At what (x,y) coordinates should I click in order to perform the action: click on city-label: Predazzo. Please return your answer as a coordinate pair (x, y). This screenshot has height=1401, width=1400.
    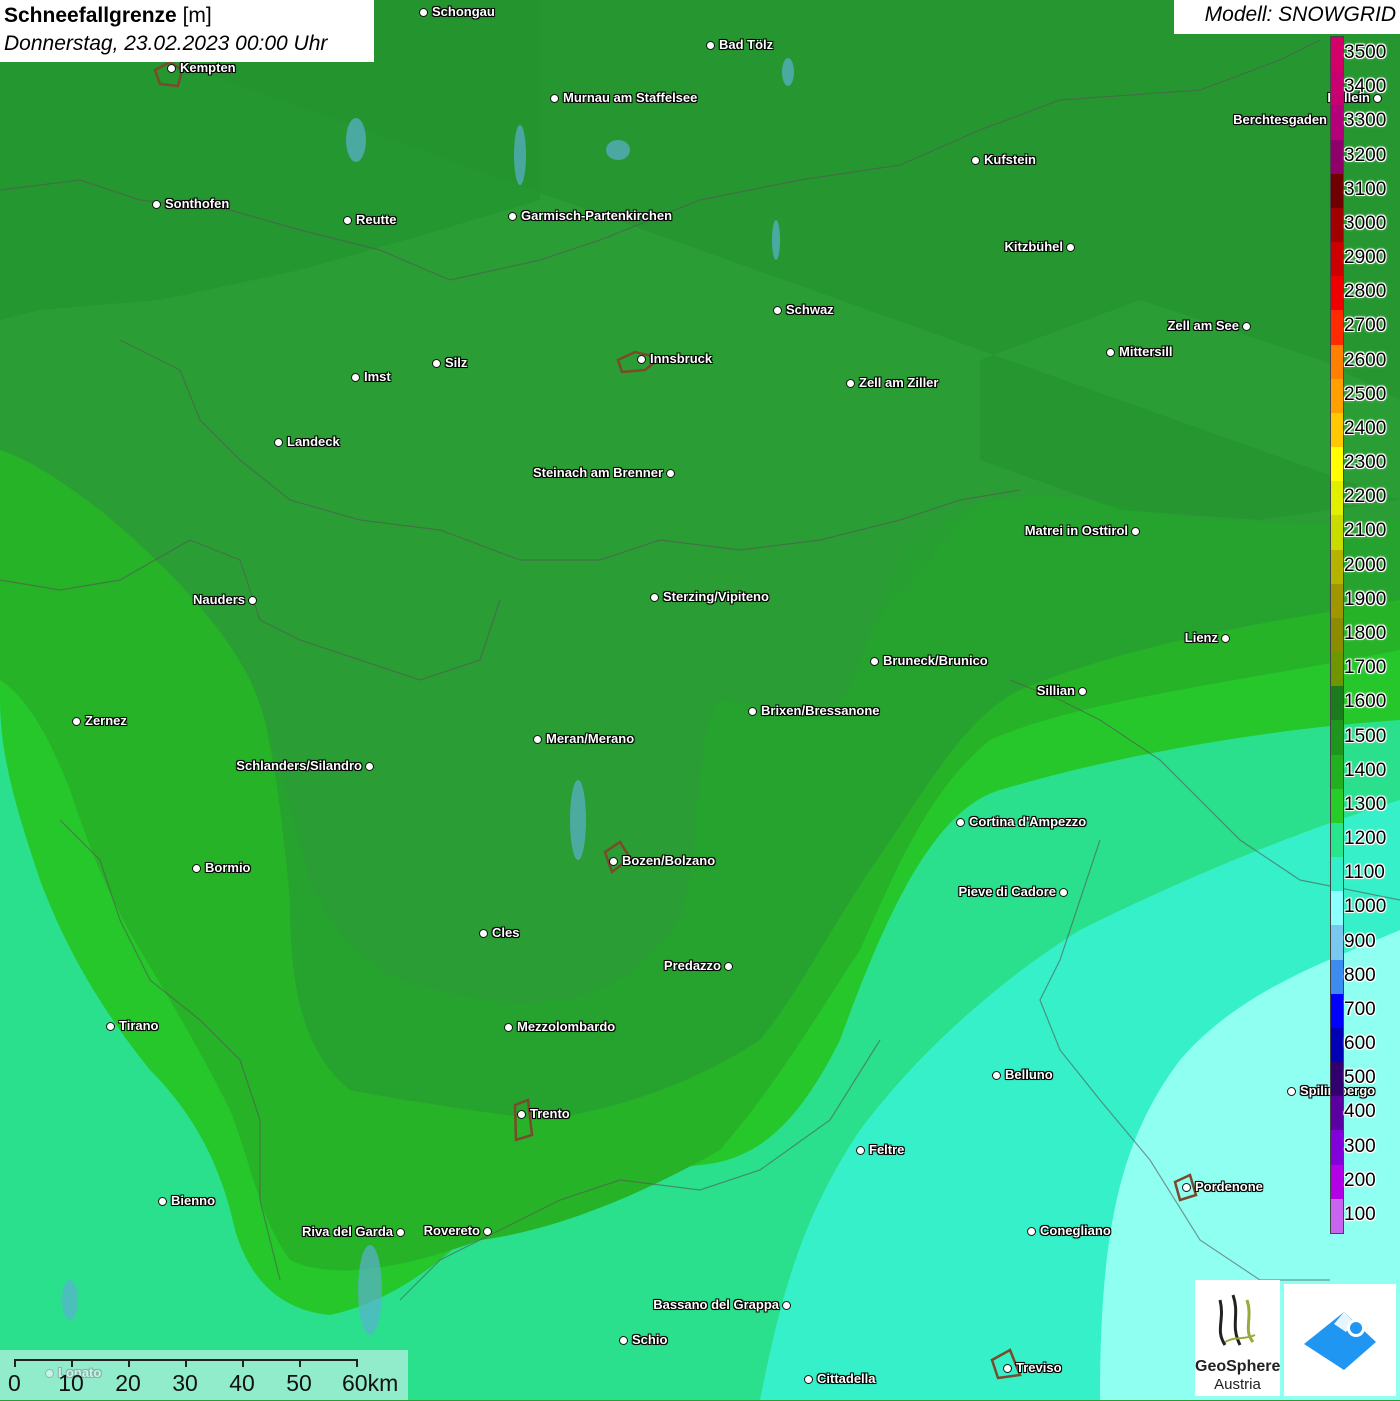
    Looking at the image, I should click on (692, 965).